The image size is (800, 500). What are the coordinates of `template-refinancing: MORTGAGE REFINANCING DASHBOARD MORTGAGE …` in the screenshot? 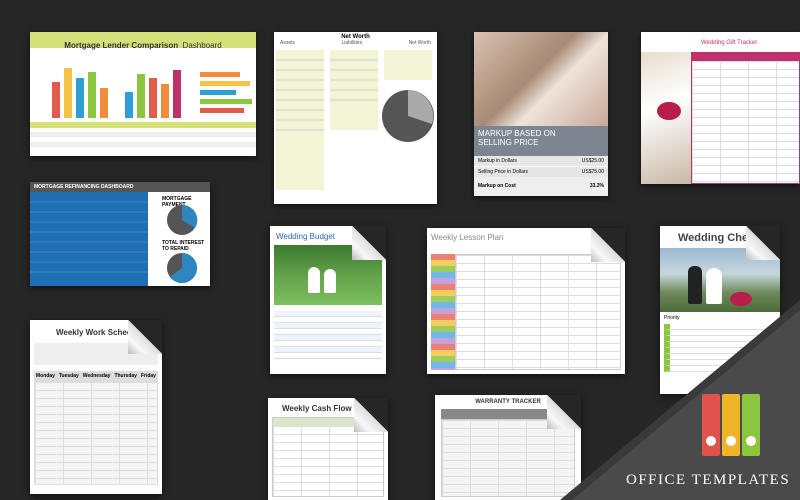 It's located at (120, 234).